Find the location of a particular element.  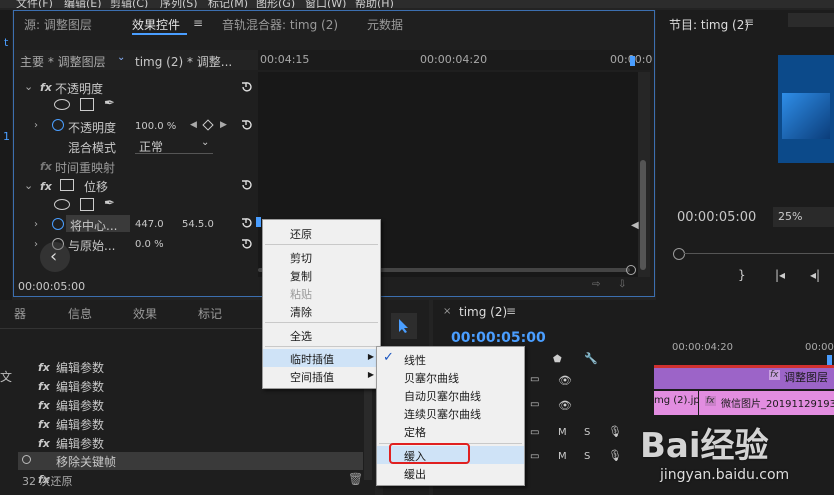

mark-out-icon: } is located at coordinates (742, 275).